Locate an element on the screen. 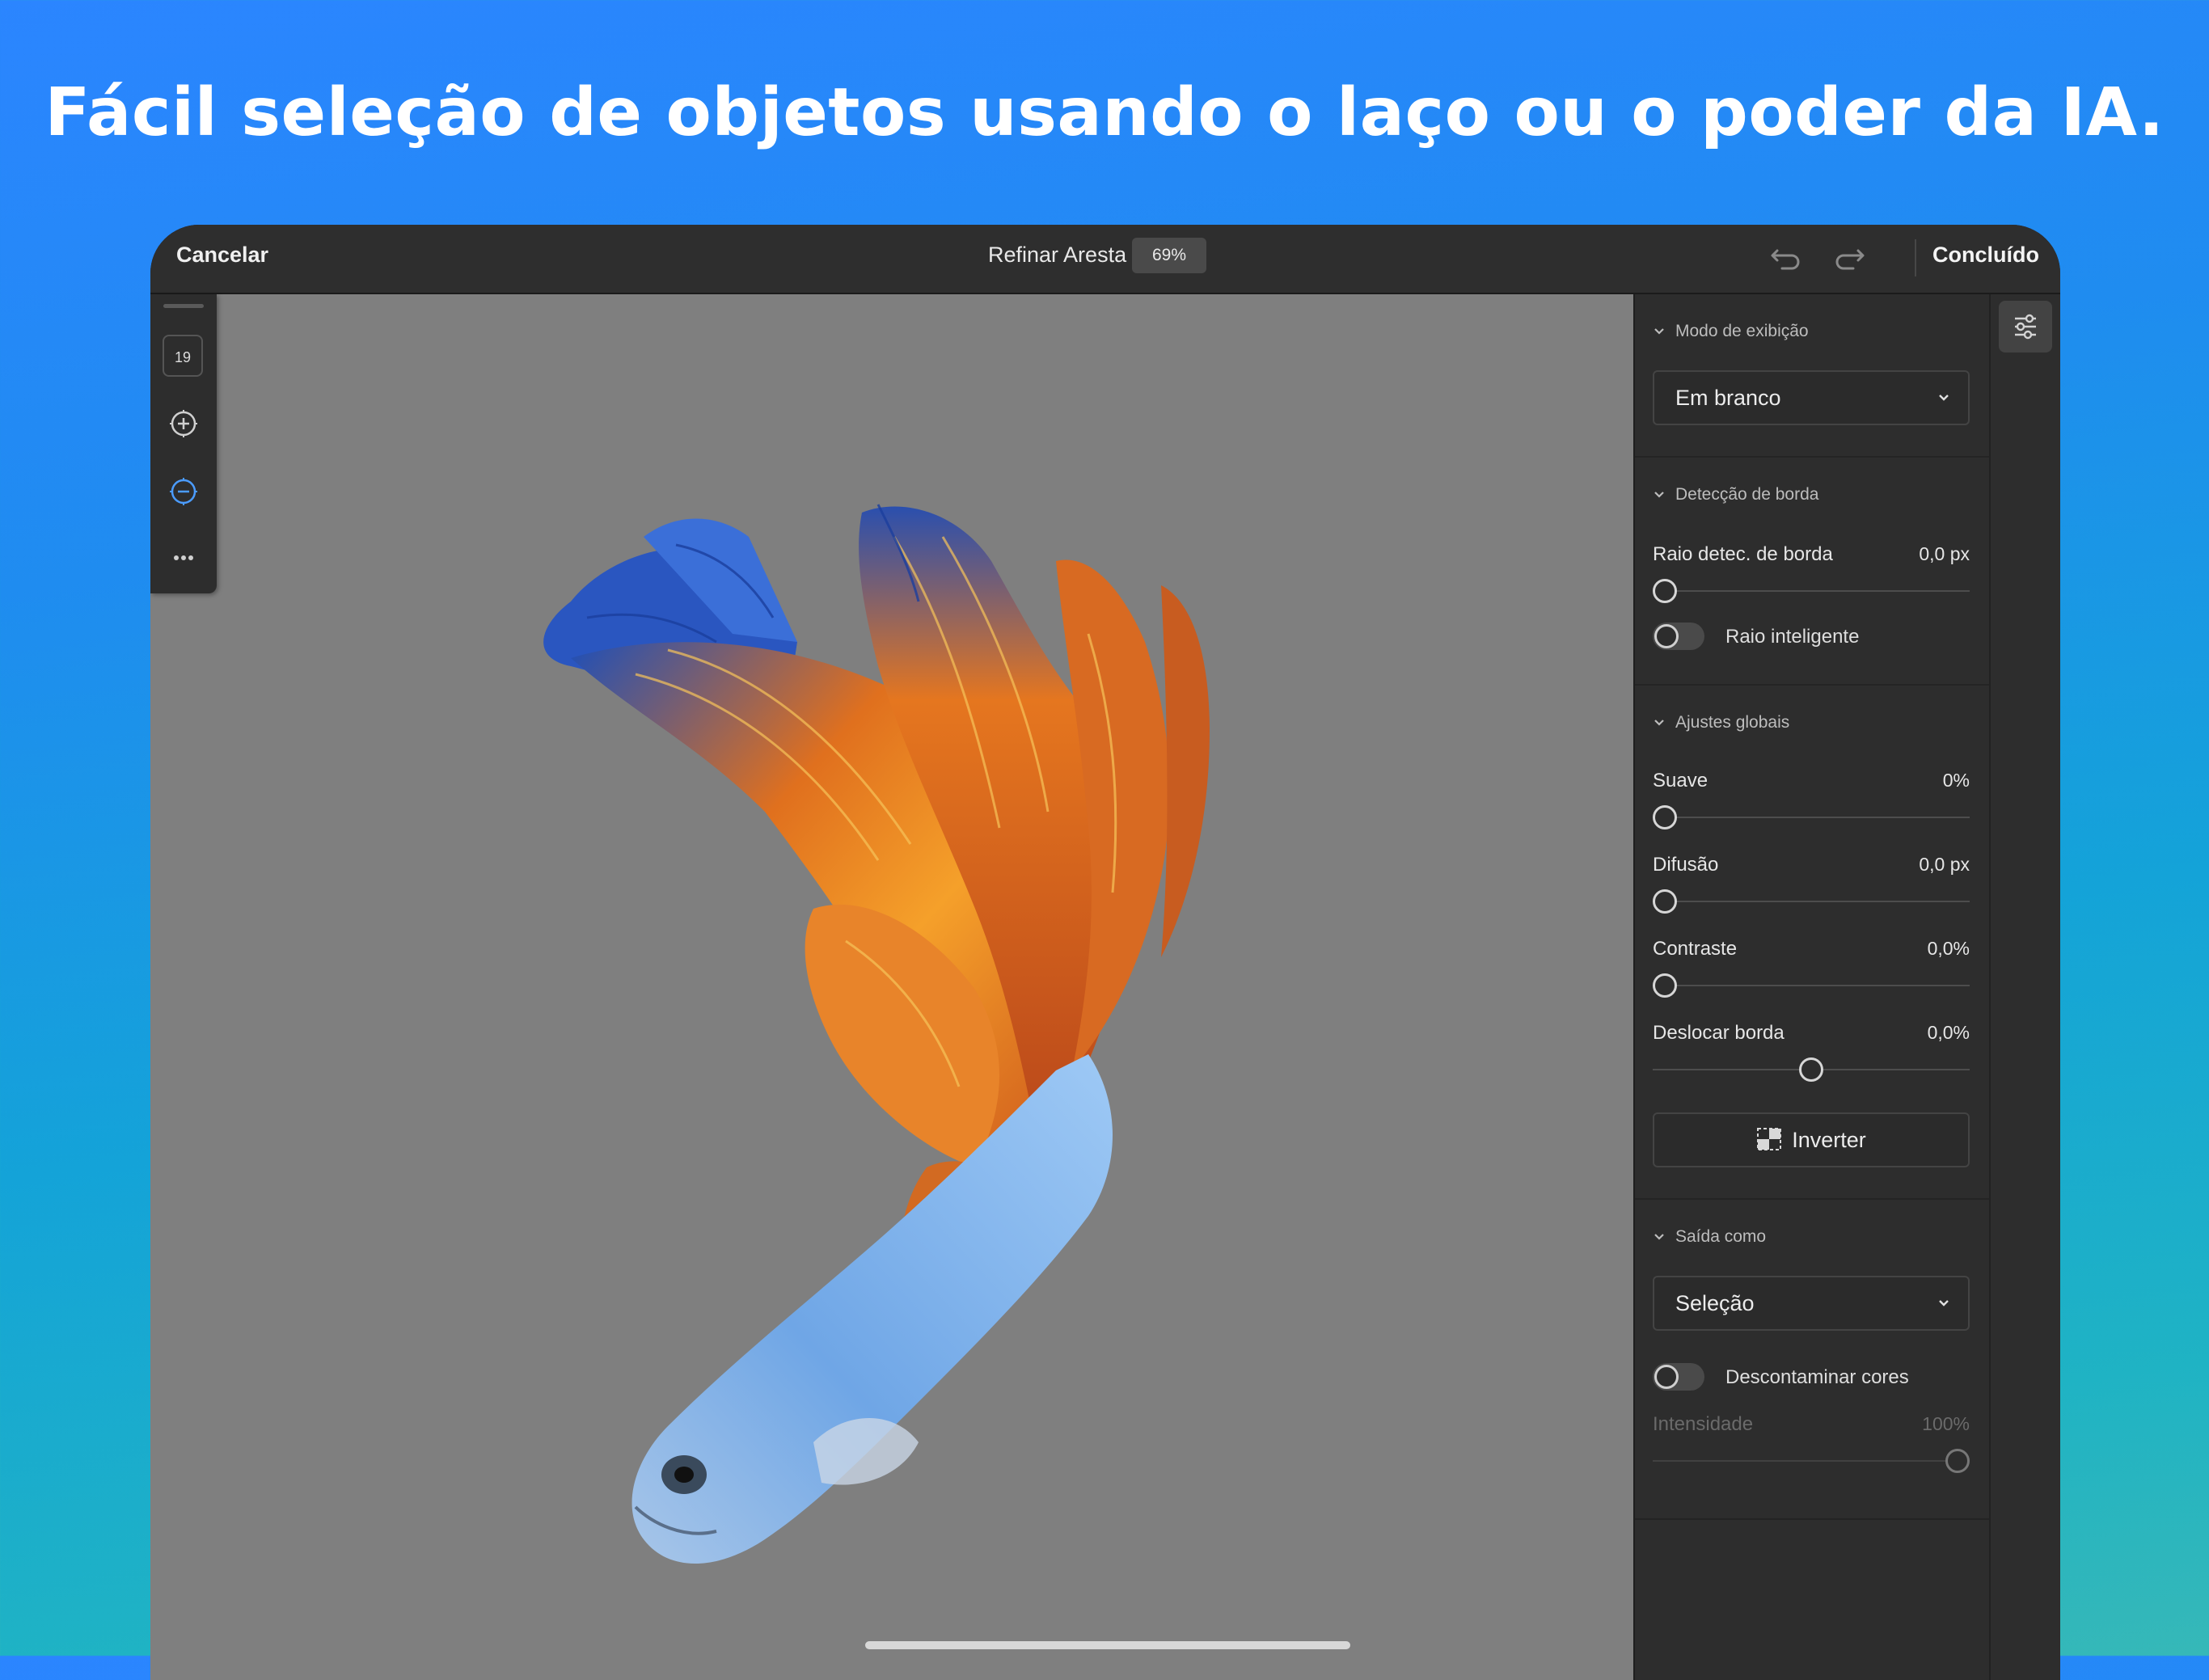 The height and width of the screenshot is (1680, 2209). zoom-badge: 69% is located at coordinates (1169, 256).